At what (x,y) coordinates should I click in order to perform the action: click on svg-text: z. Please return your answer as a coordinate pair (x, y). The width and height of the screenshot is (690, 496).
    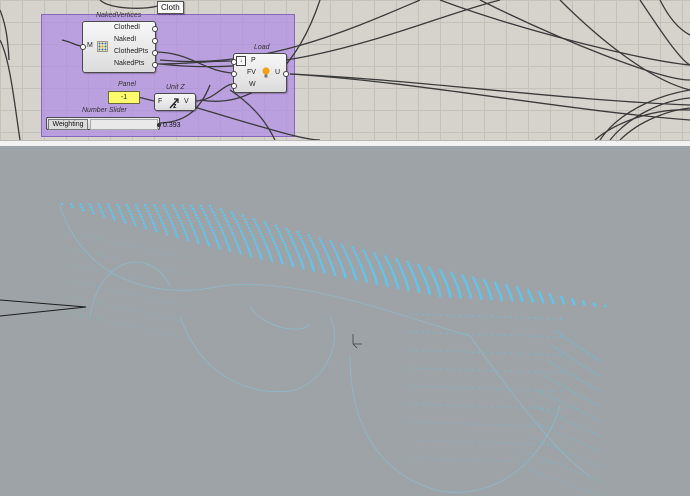
    Looking at the image, I should click on (175, 106).